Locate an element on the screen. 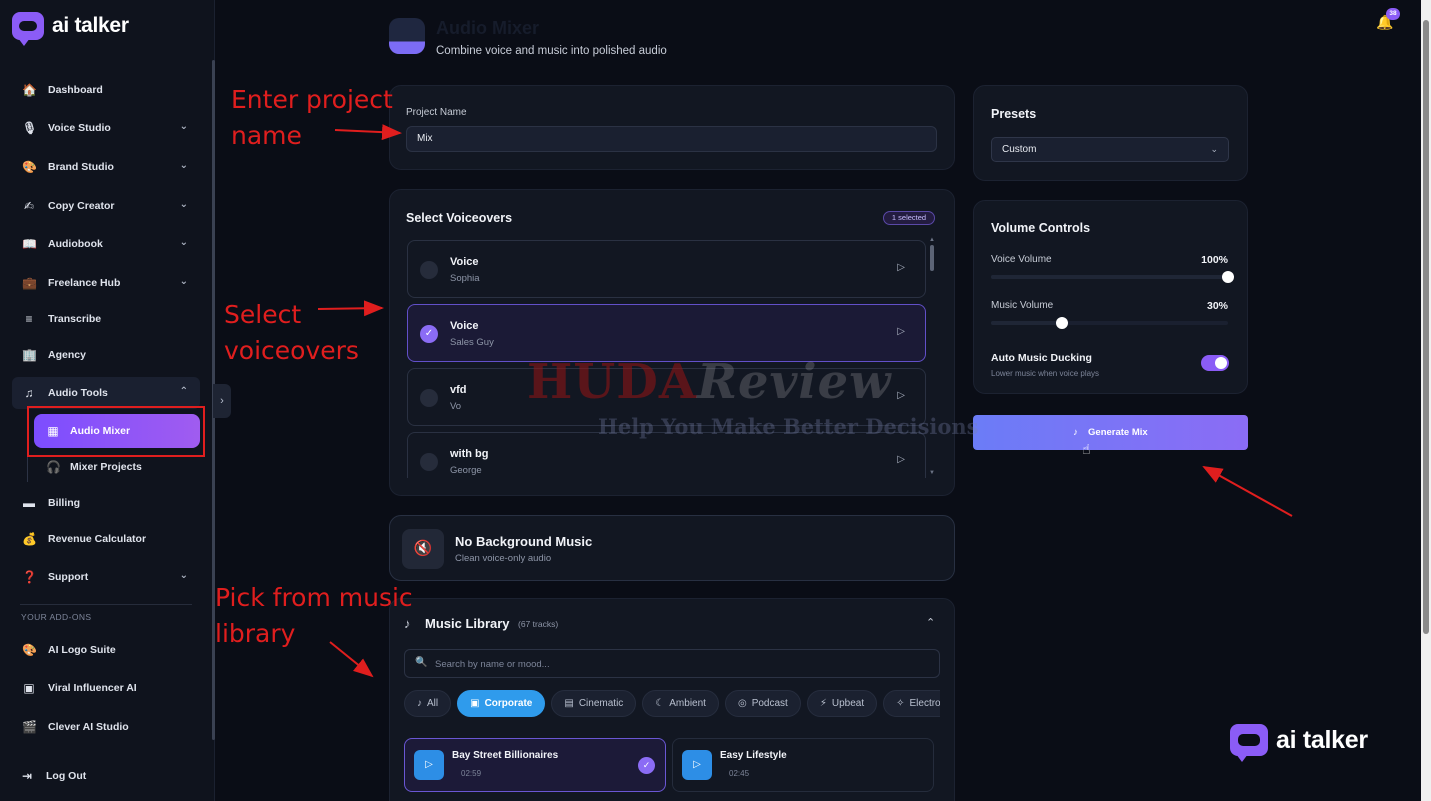 The width and height of the screenshot is (1431, 801). sidebar-item-revenue-calculator: 💰 Revenue Calculator is located at coordinates (106, 539).